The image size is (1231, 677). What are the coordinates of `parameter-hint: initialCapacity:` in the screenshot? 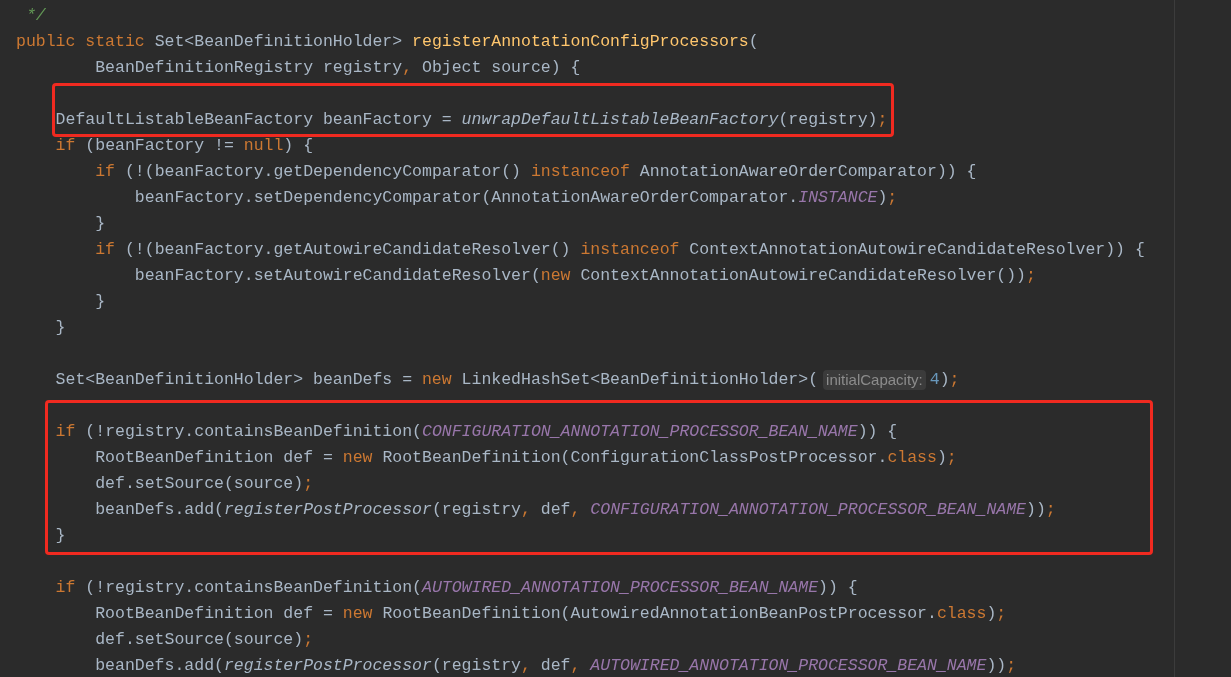 It's located at (874, 380).